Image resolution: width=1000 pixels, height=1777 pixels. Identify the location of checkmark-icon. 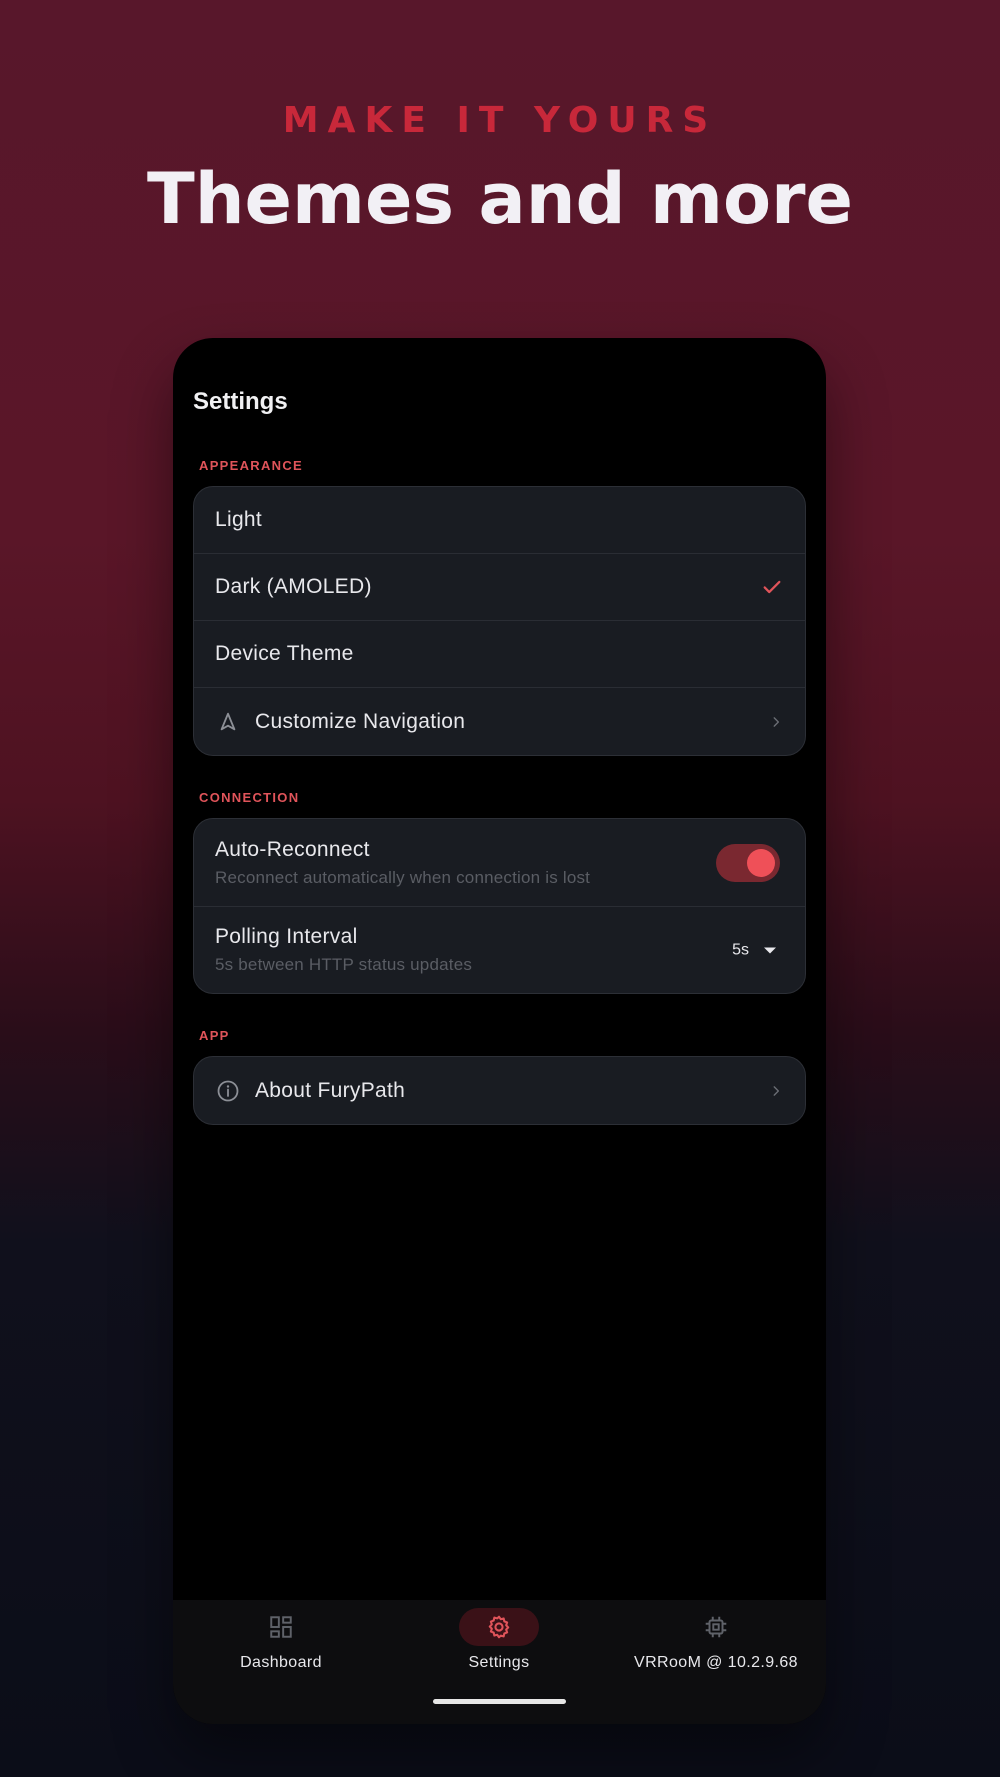
(772, 587).